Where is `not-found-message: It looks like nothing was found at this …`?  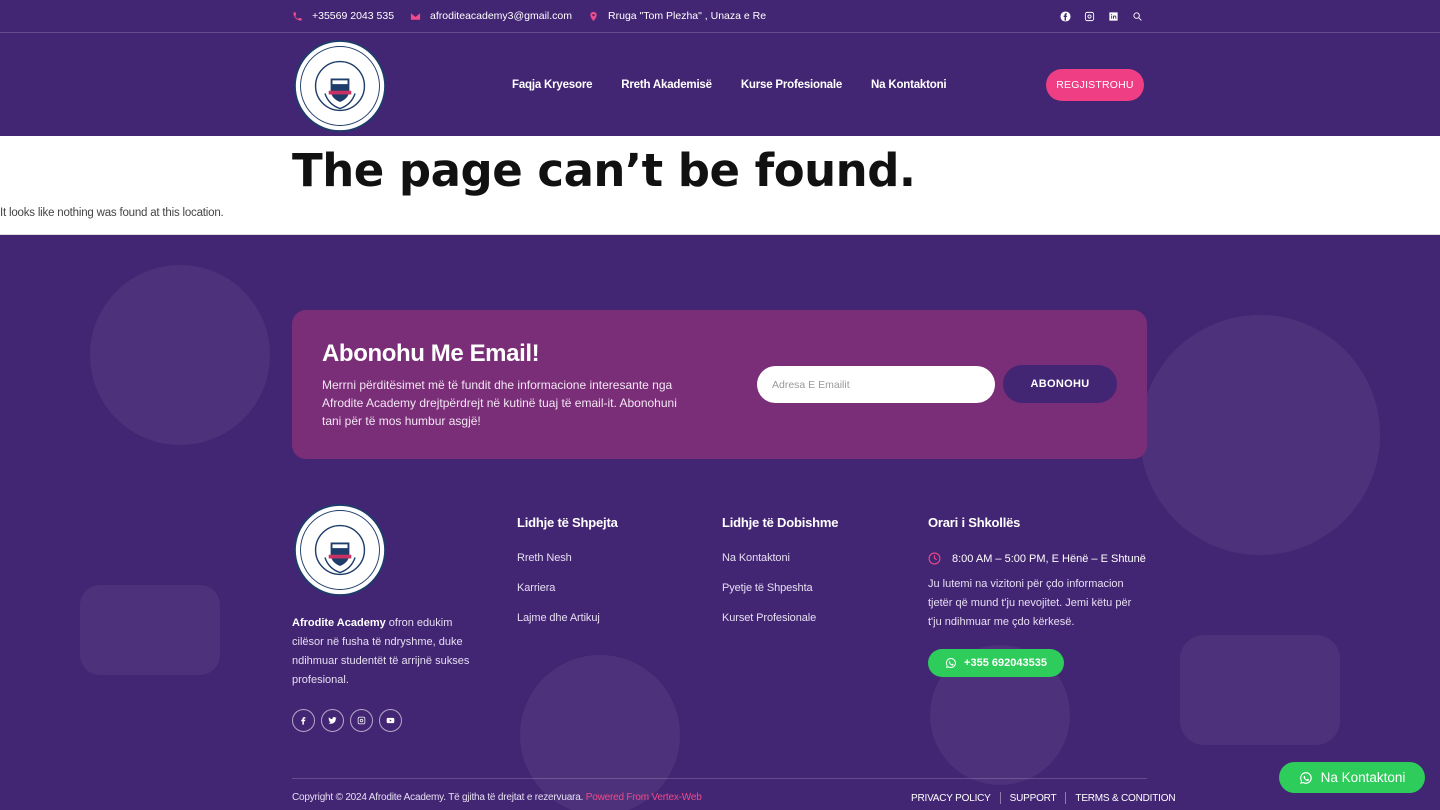 not-found-message: It looks like nothing was found at this … is located at coordinates (112, 213).